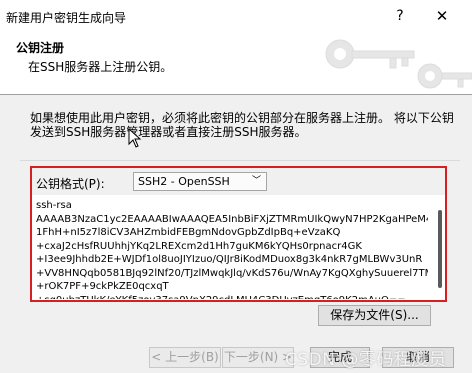 The width and height of the screenshot is (472, 373). I want to click on window-title: 新建用户密钥生成向导, so click(66, 18).